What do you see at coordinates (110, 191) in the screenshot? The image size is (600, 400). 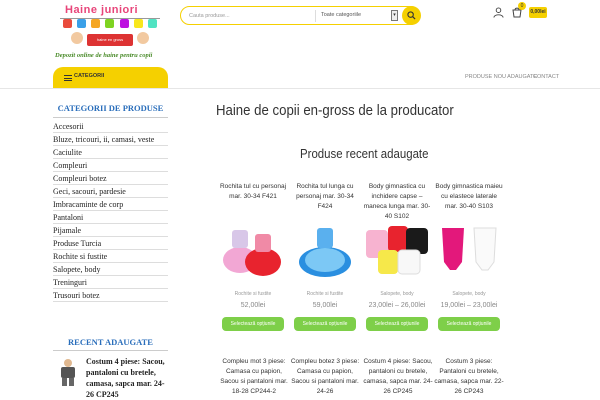 I see `sidebar-item-geci: Geci, sacouri, pardesie` at bounding box center [110, 191].